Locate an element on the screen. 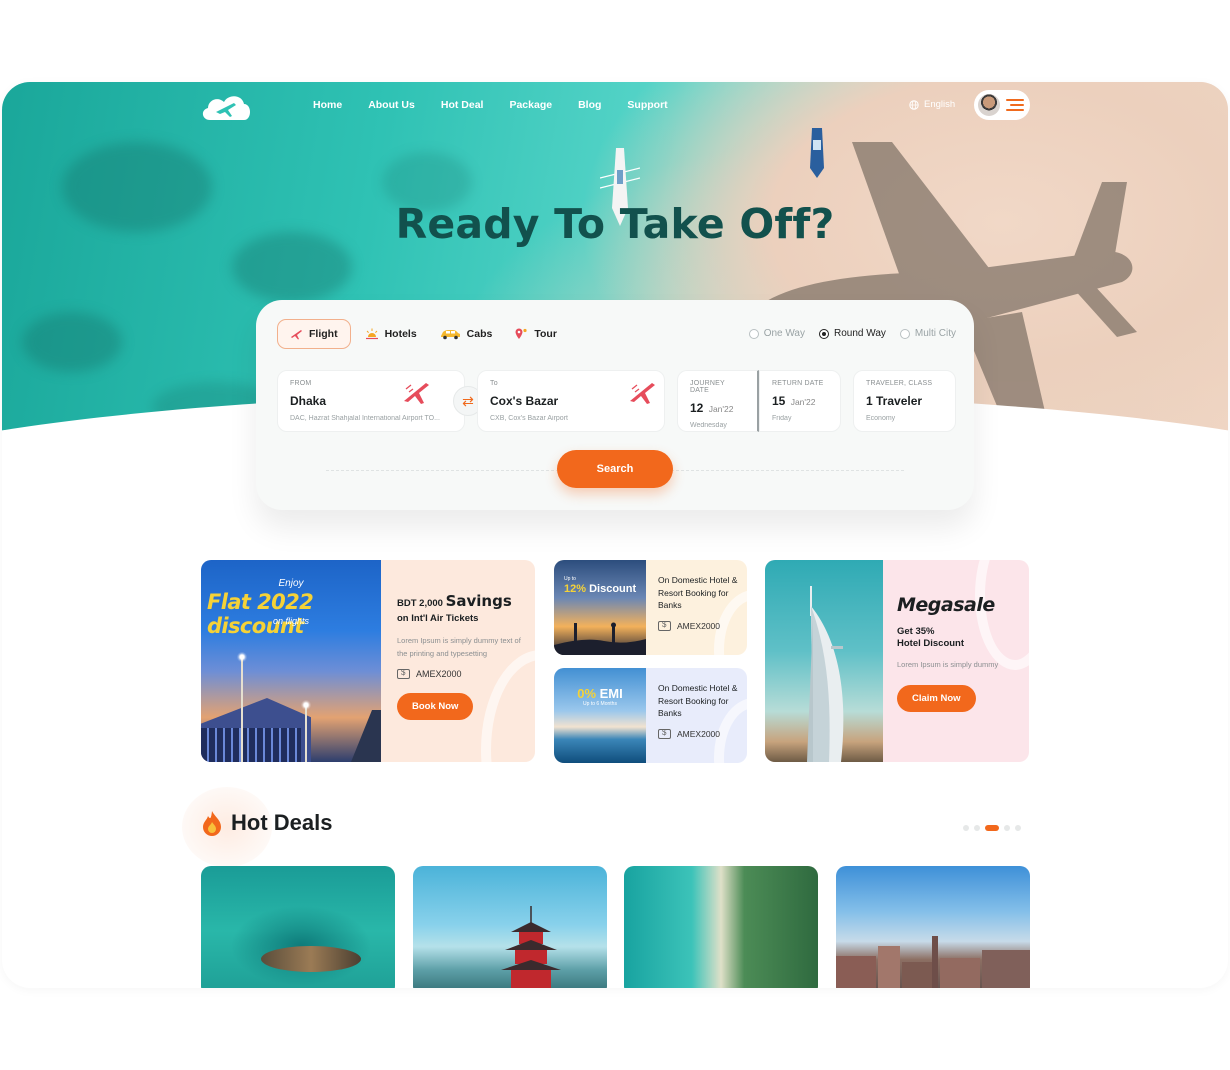 This screenshot has width=1230, height=1070. tab-label: Cabs is located at coordinates (479, 334).